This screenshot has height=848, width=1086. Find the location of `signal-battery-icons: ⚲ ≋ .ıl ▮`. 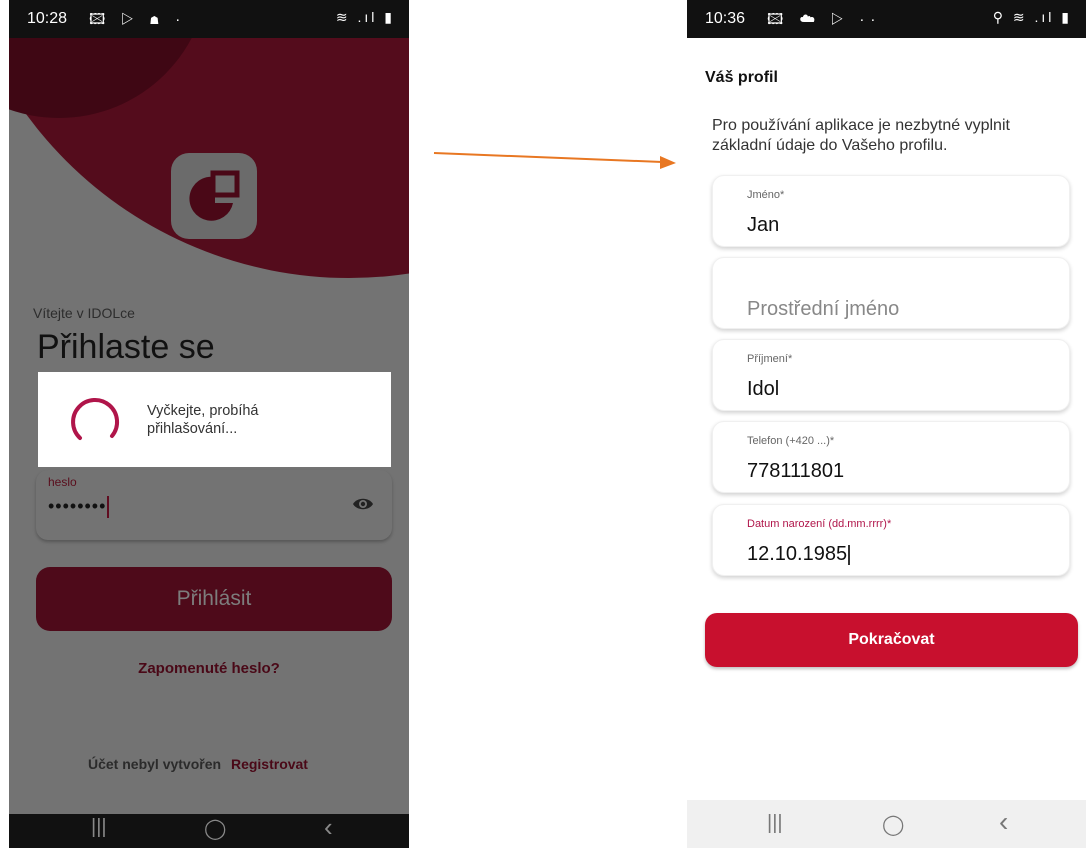

signal-battery-icons: ⚲ ≋ .ıl ▮ is located at coordinates (1032, 17).